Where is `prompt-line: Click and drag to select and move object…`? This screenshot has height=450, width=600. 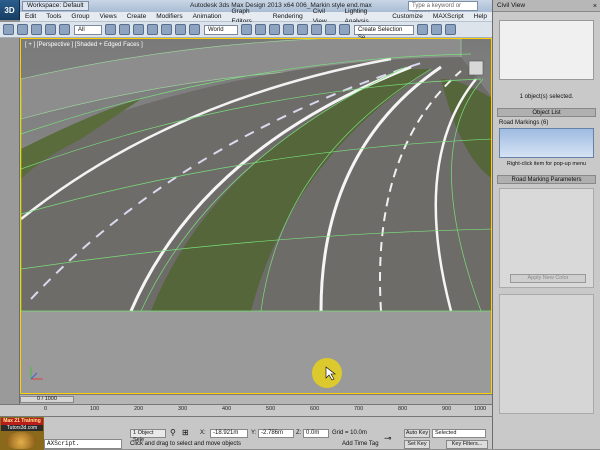
prompt-line: Click and drag to select and move object… is located at coordinates (186, 444).